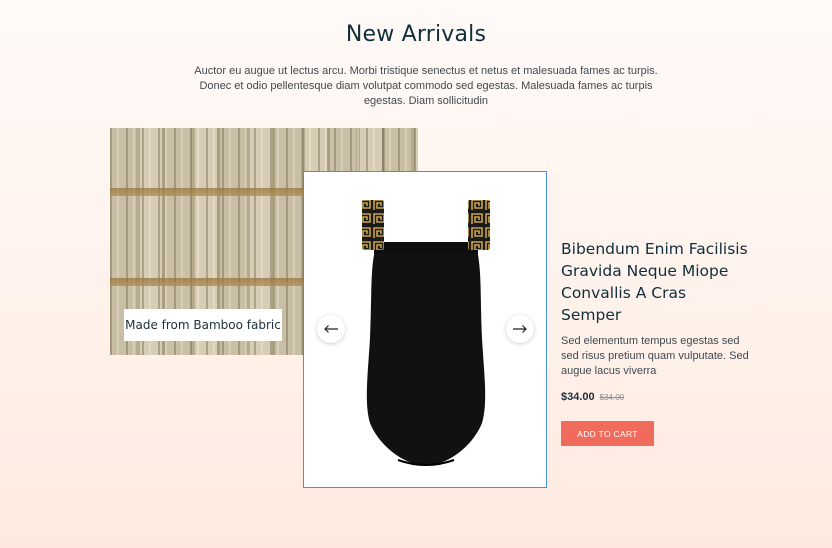  Describe the element at coordinates (656, 397) in the screenshot. I see `price-row: $34.00 $34.00` at that location.